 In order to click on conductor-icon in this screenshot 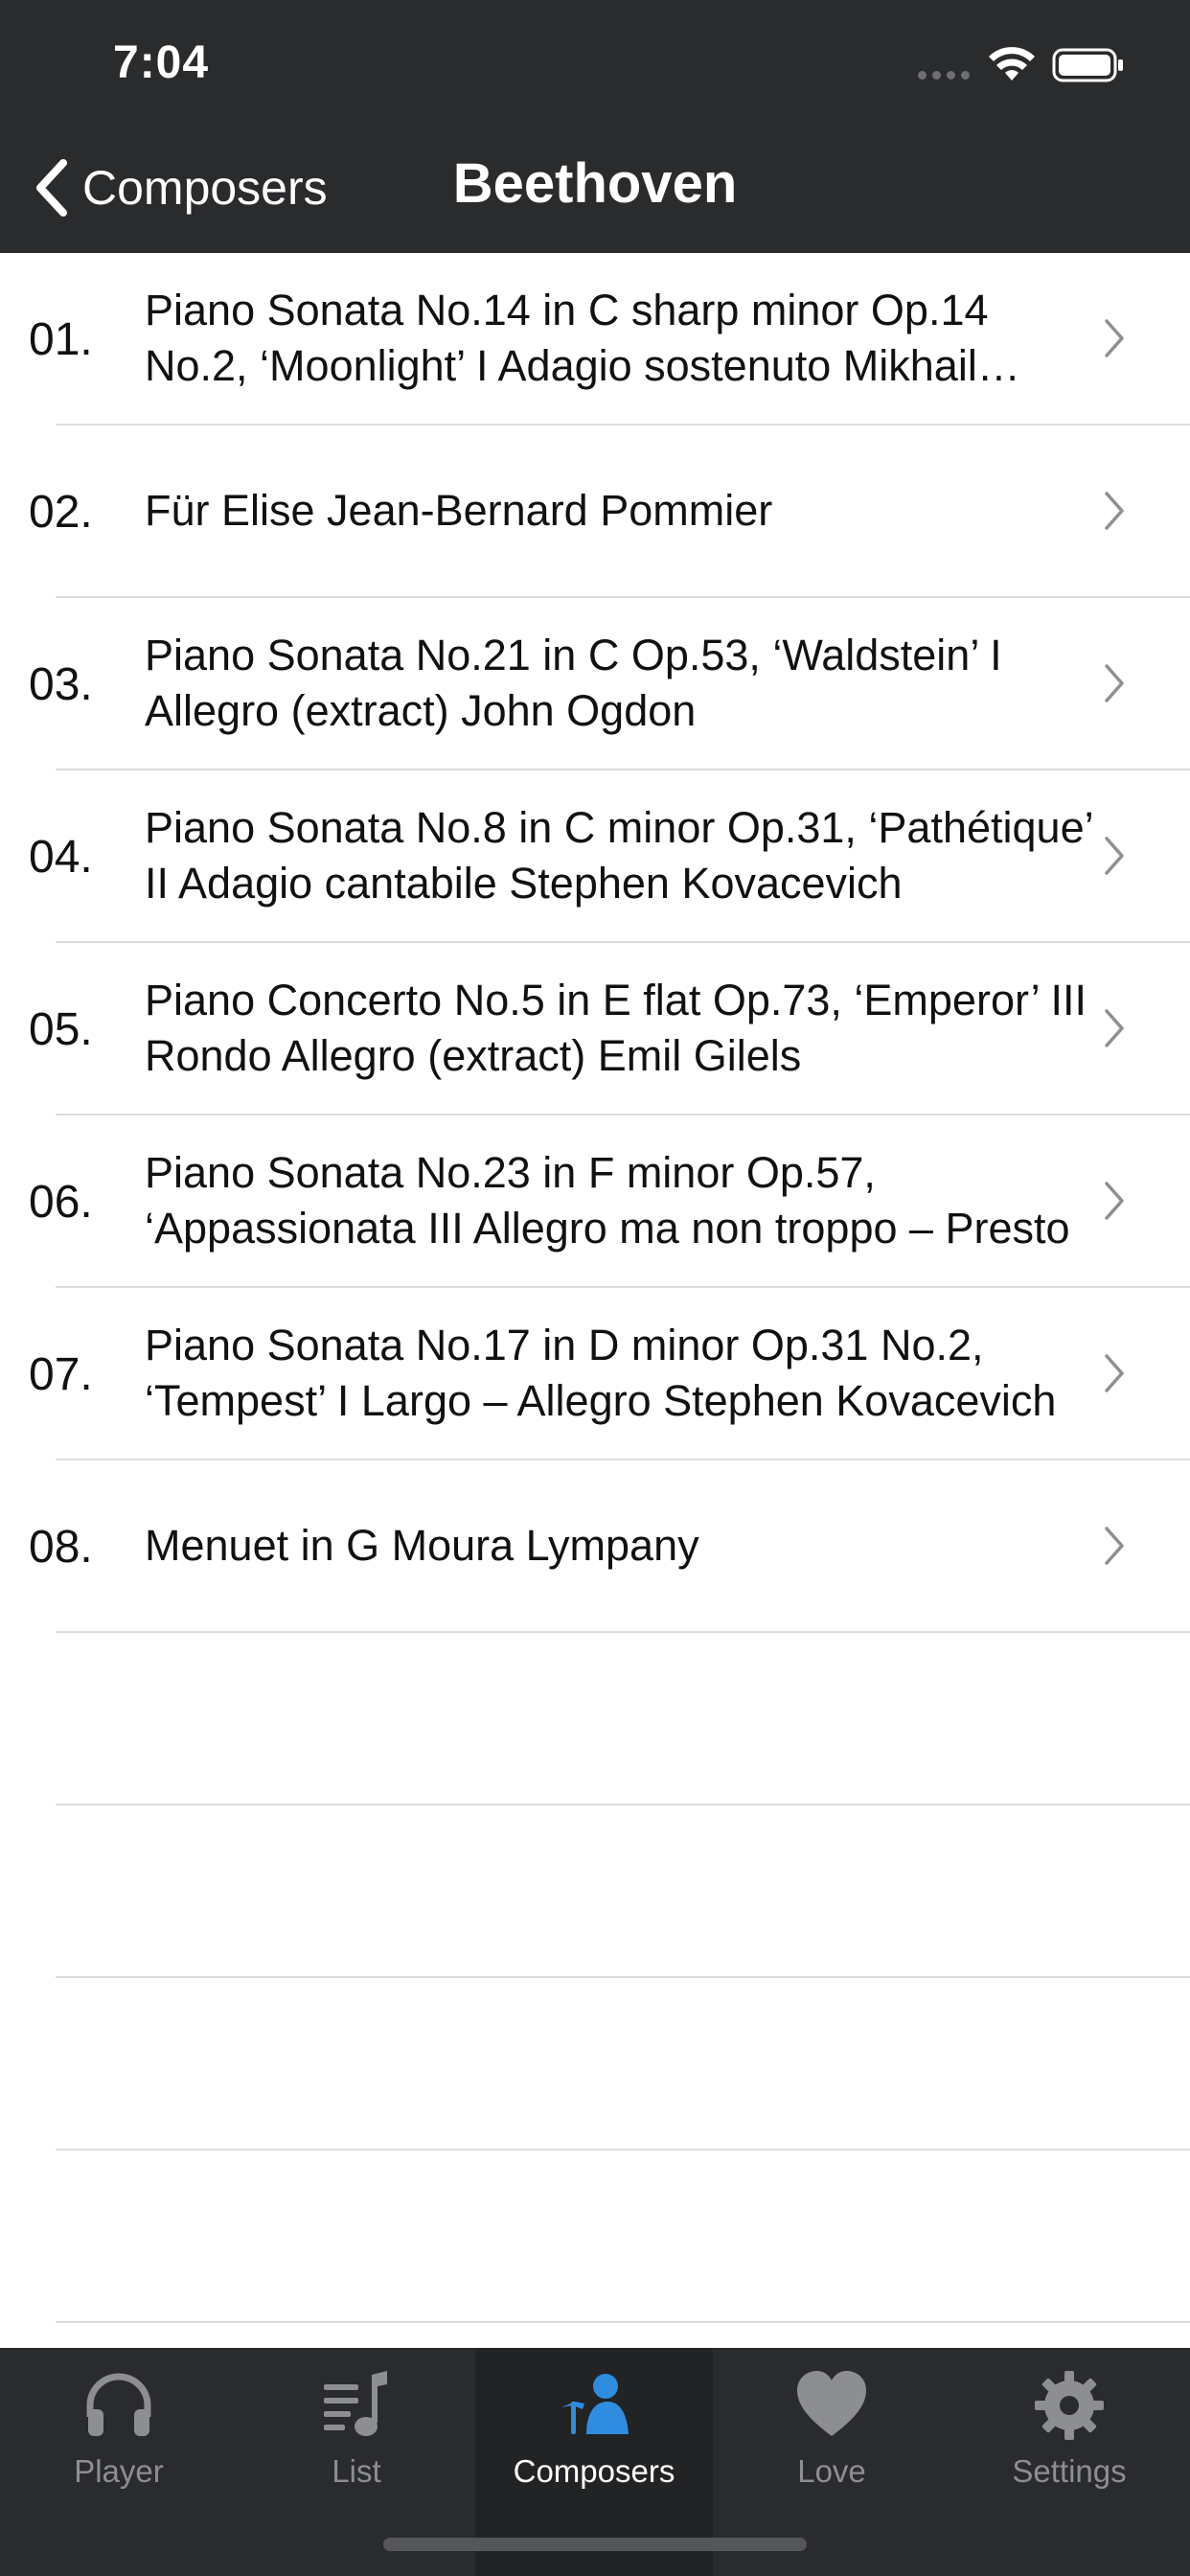, I will do `click(595, 2404)`.